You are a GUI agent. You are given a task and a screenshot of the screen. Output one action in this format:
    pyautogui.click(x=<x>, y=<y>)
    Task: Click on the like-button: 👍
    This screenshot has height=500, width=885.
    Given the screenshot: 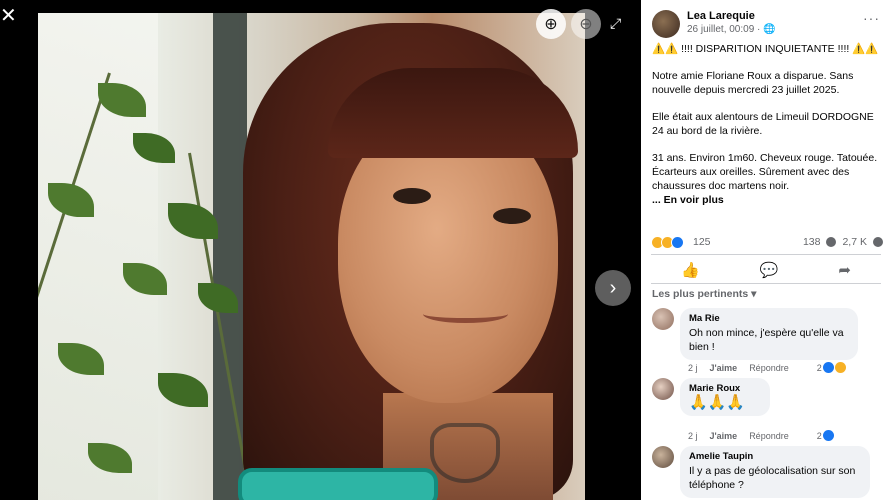 What is the action you would take?
    pyautogui.click(x=690, y=270)
    